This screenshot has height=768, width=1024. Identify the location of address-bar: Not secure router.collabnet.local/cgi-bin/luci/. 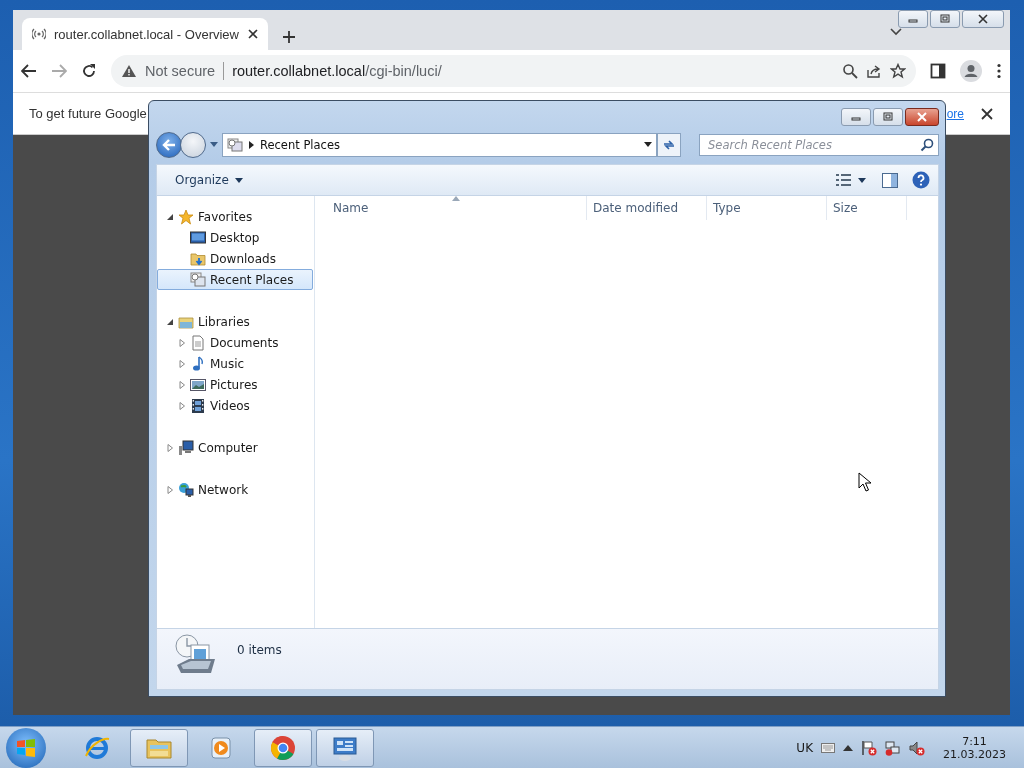
(513, 71).